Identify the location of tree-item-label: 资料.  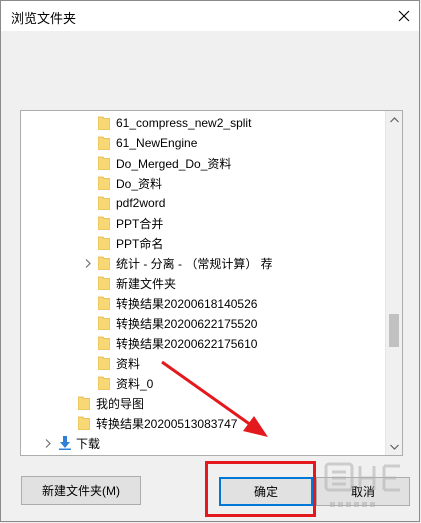
(128, 363).